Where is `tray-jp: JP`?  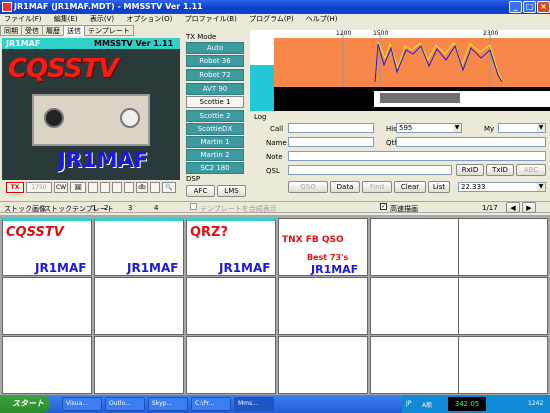
tray-jp: JP is located at coordinates (408, 403).